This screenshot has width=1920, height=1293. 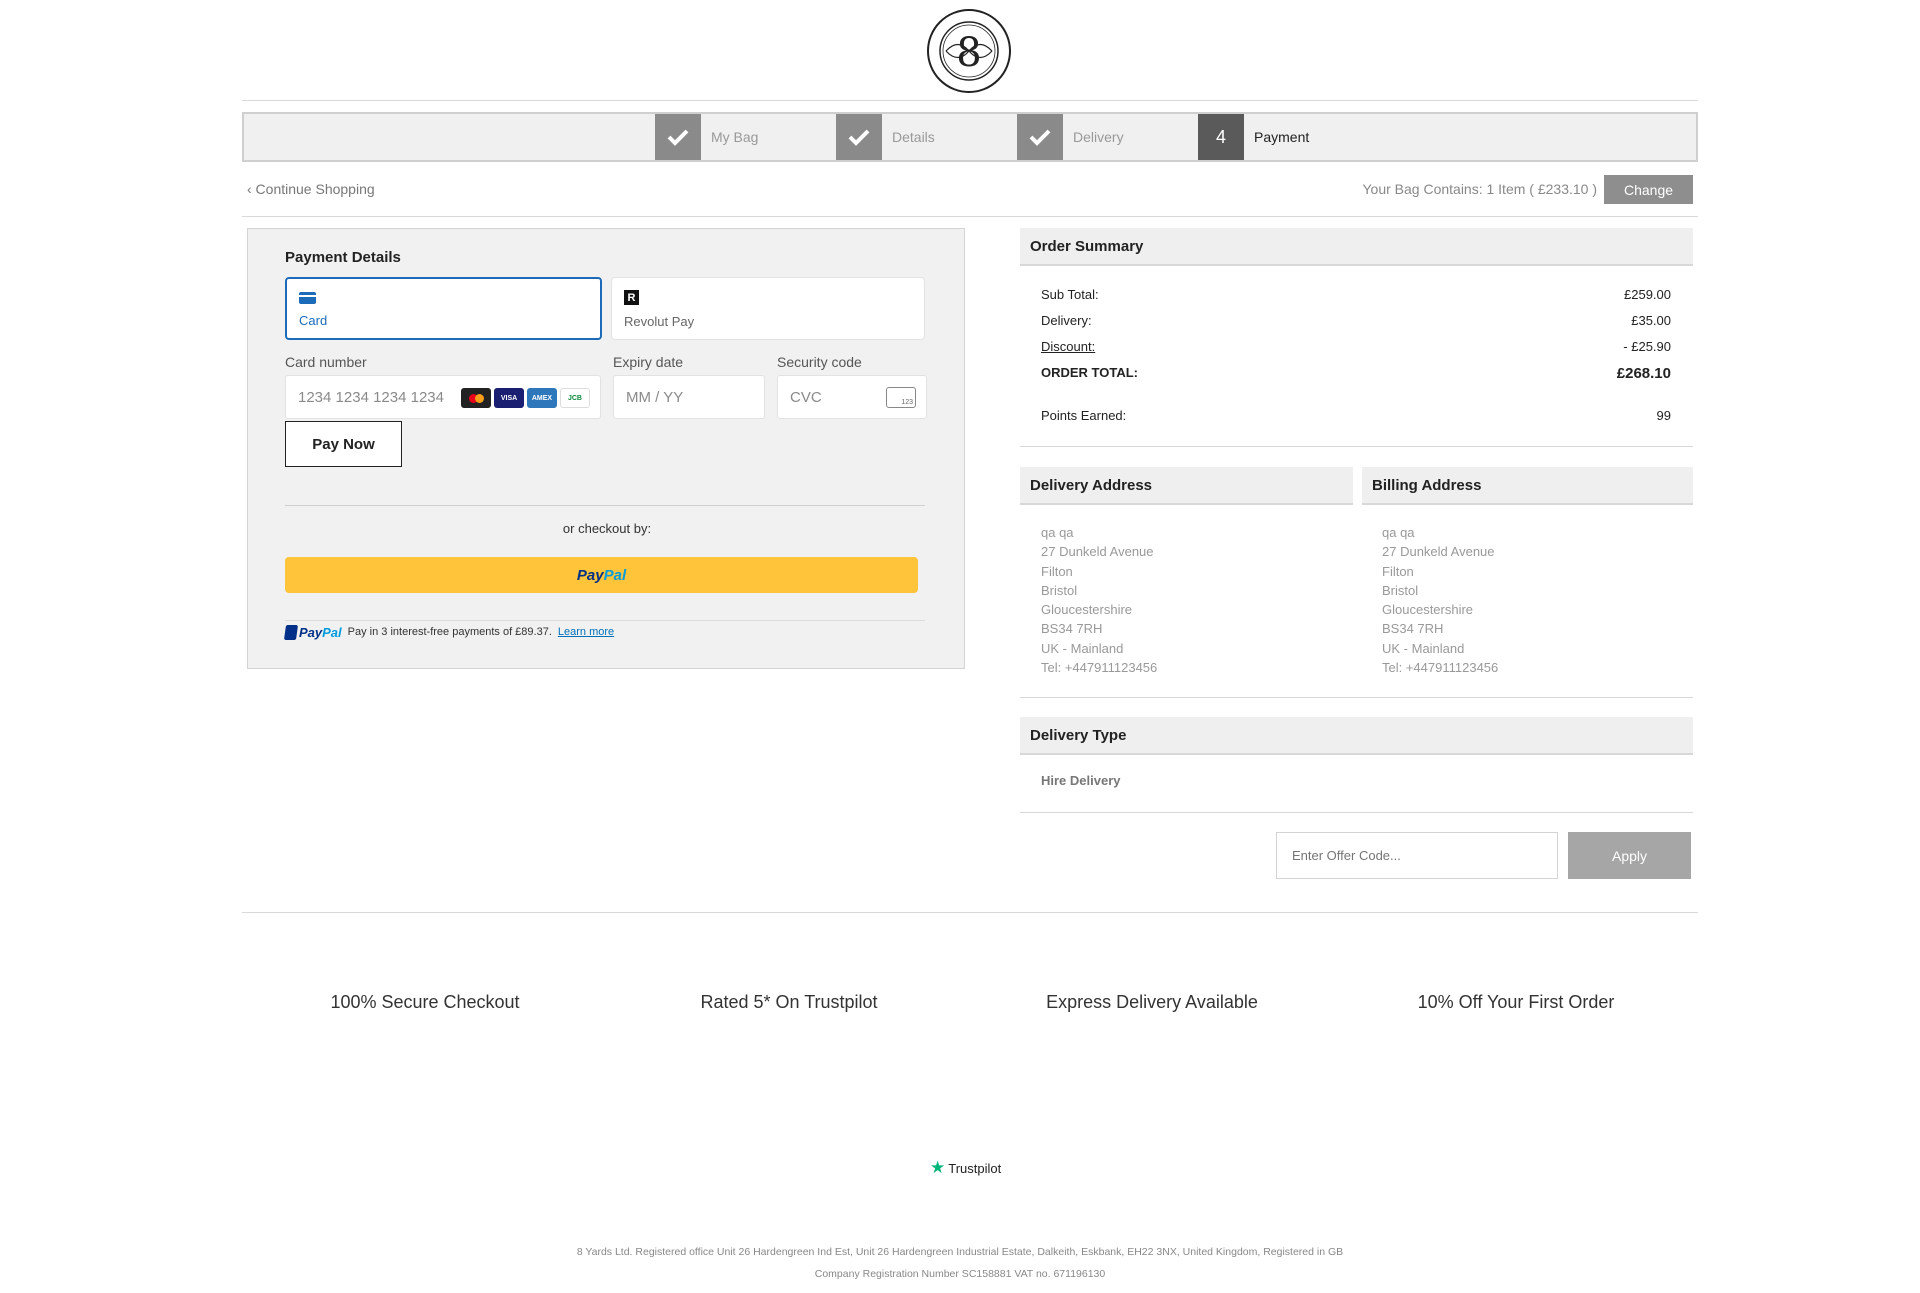 I want to click on toolbar-divider, so click(x=970, y=216).